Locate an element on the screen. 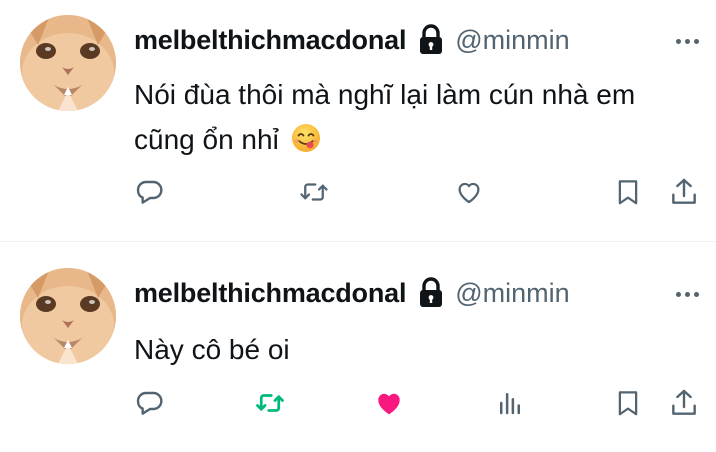 Image resolution: width=716 pixels, height=452 pixels. tweet-text: Này cô bé oi is located at coordinates (414, 349).